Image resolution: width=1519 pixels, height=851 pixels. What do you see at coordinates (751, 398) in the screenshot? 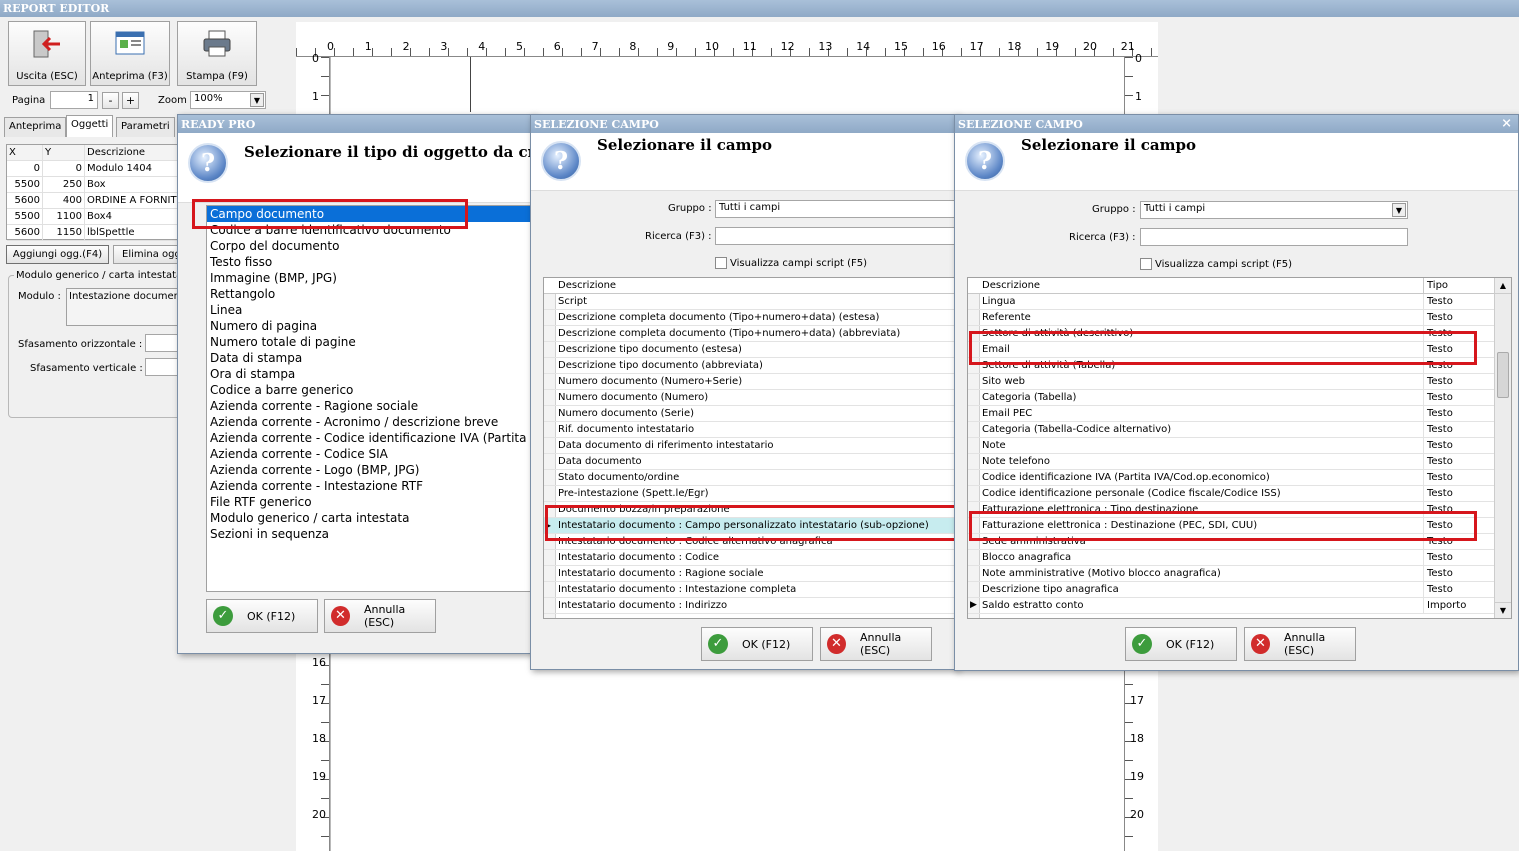
I see `table-row: Numero documento (Numero)` at bounding box center [751, 398].